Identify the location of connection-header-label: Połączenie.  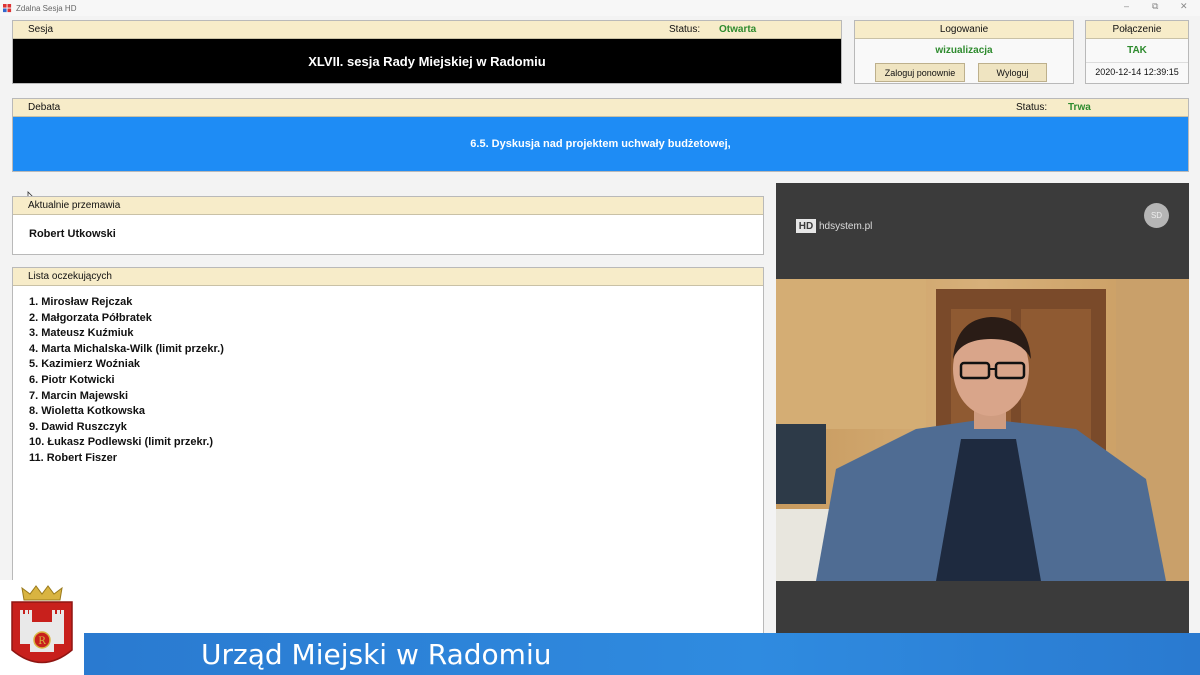
(1137, 29).